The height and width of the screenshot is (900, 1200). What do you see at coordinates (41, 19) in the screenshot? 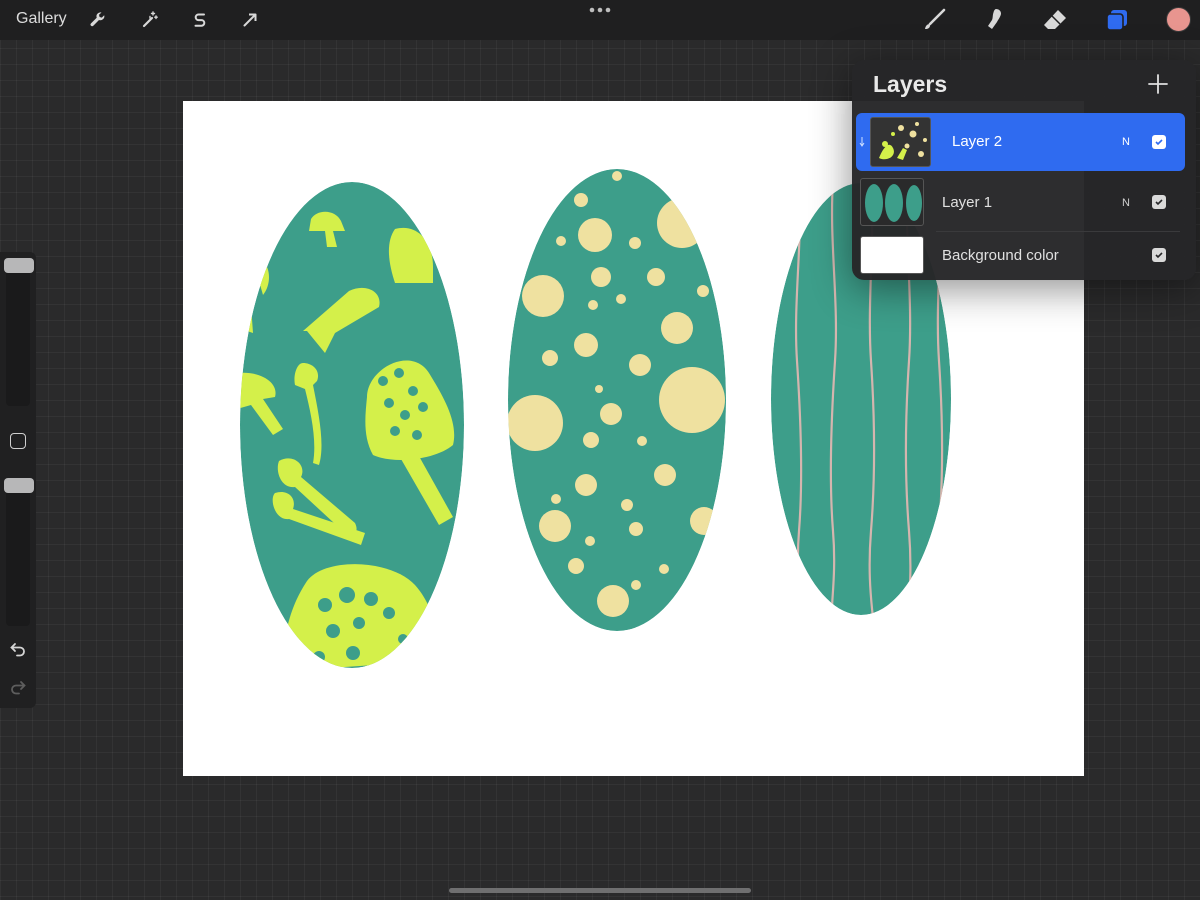
I see `gallery-button: Gallery` at bounding box center [41, 19].